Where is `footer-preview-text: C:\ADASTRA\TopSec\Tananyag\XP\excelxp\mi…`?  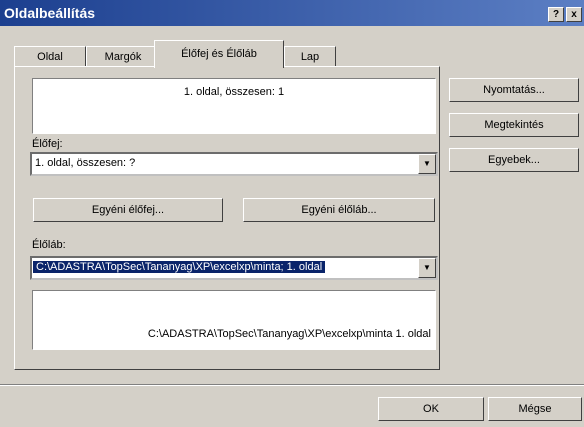
footer-preview-text: C:\ADASTRA\TopSec\Tananyag\XP\excelxp\mi… is located at coordinates (289, 334).